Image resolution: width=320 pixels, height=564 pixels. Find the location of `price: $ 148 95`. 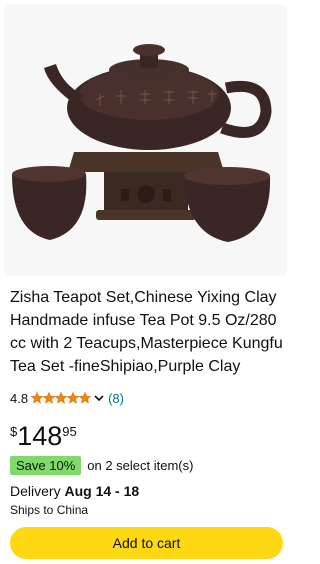

price: $ 148 95 is located at coordinates (43, 437).